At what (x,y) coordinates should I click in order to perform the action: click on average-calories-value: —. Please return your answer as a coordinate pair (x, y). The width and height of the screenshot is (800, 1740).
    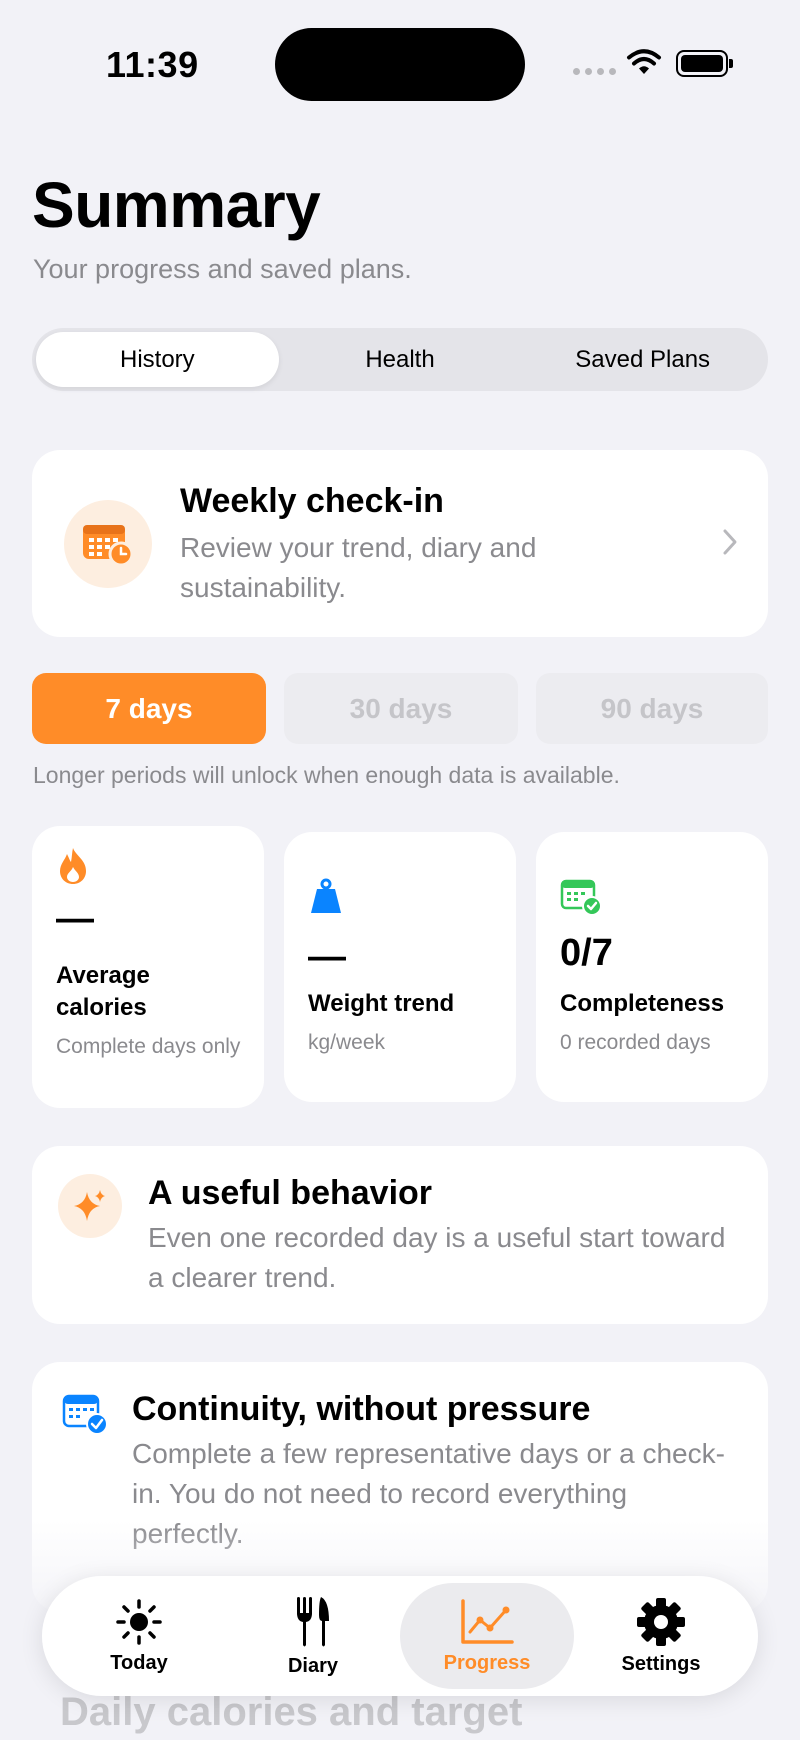
    Looking at the image, I should click on (75, 919).